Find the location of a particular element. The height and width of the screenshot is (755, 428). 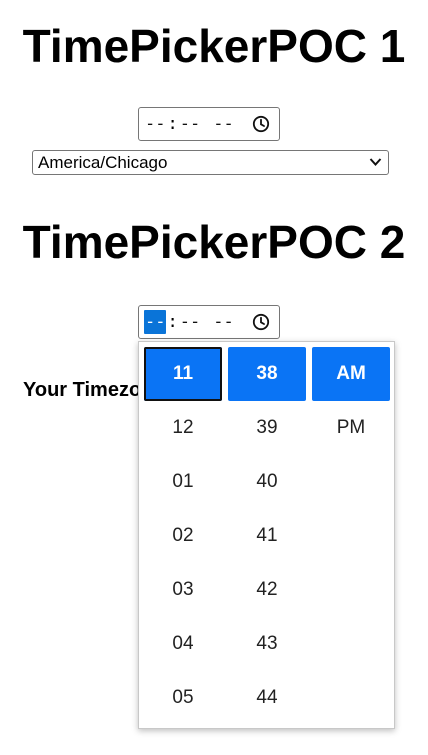

page-title-2: TimePickerPOC 2 is located at coordinates (214, 242).